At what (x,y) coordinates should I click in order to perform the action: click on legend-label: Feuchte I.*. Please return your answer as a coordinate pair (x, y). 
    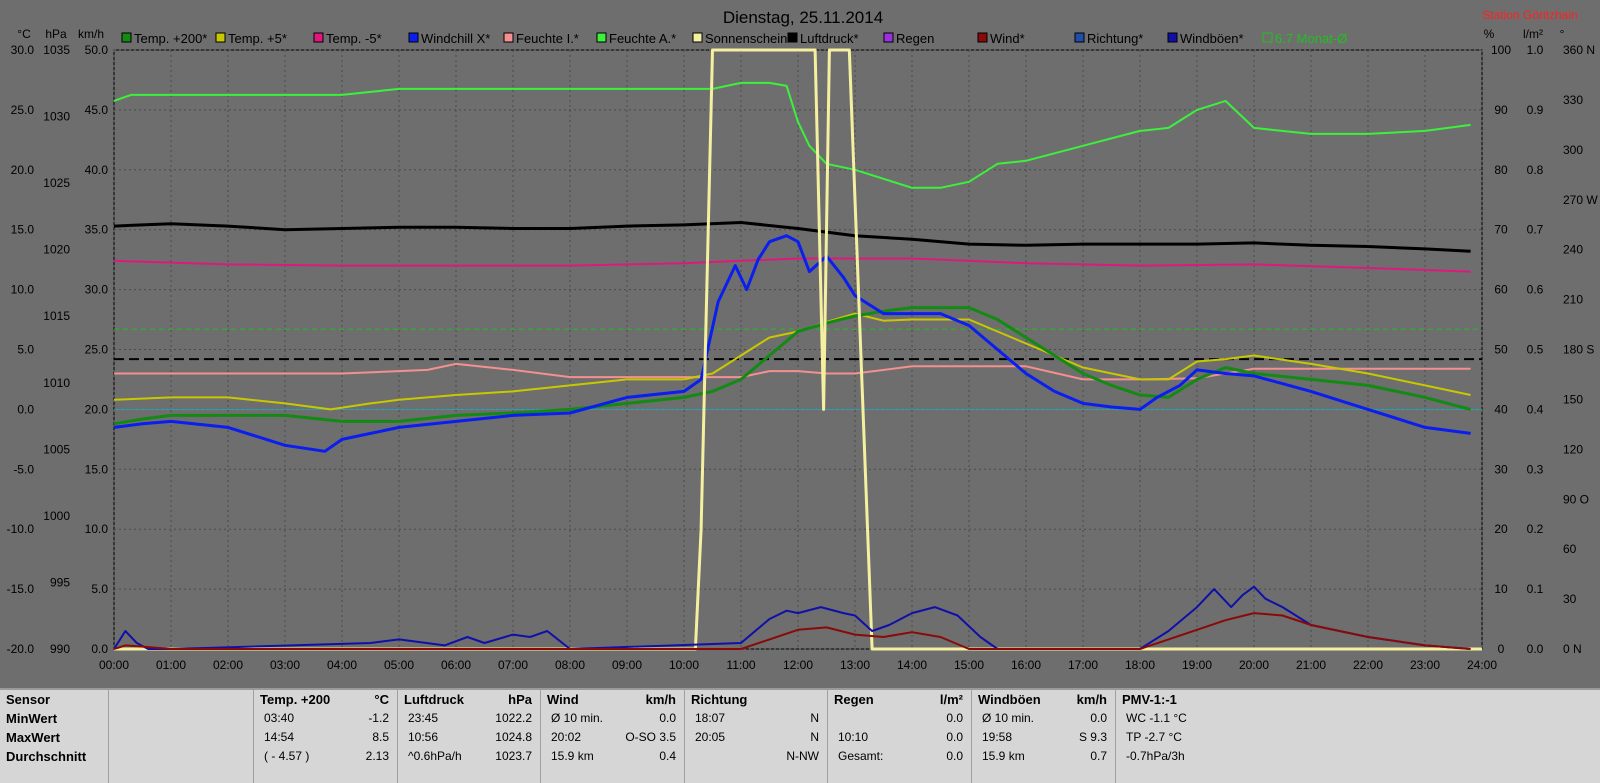
    Looking at the image, I should click on (547, 38).